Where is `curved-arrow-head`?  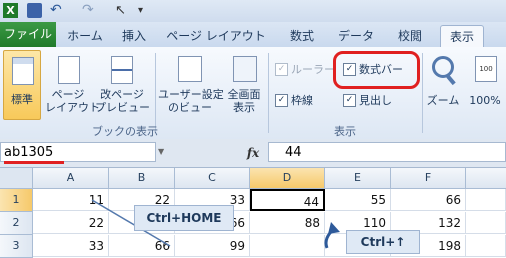 curved-arrow-head is located at coordinates (334, 228).